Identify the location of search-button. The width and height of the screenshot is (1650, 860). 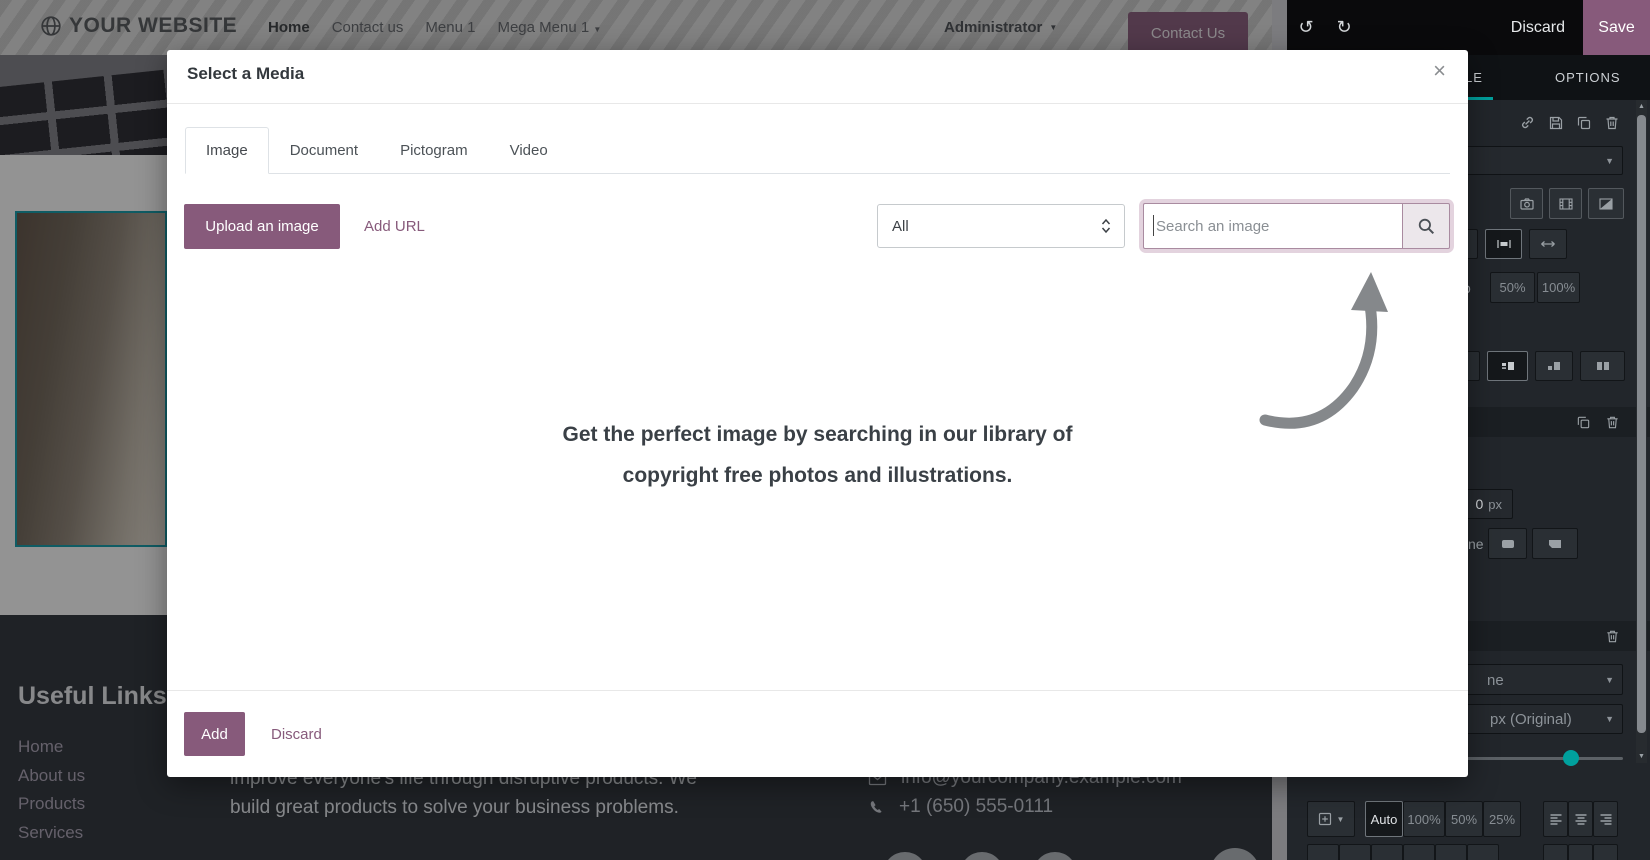
(1426, 226).